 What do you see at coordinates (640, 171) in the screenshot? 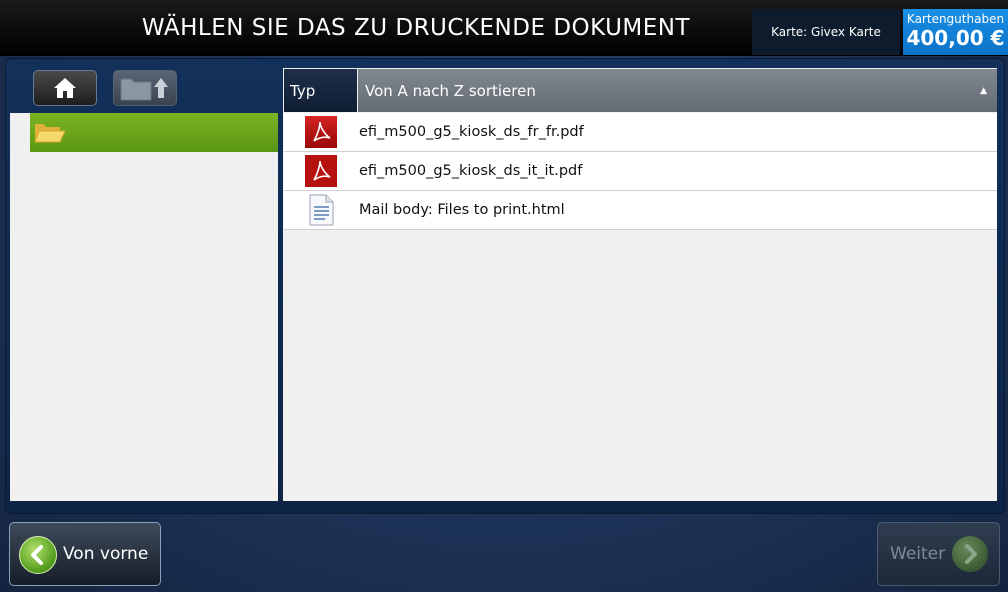
I see `file-row: efi_m500_g5_kiosk_ds_it_it.pdf` at bounding box center [640, 171].